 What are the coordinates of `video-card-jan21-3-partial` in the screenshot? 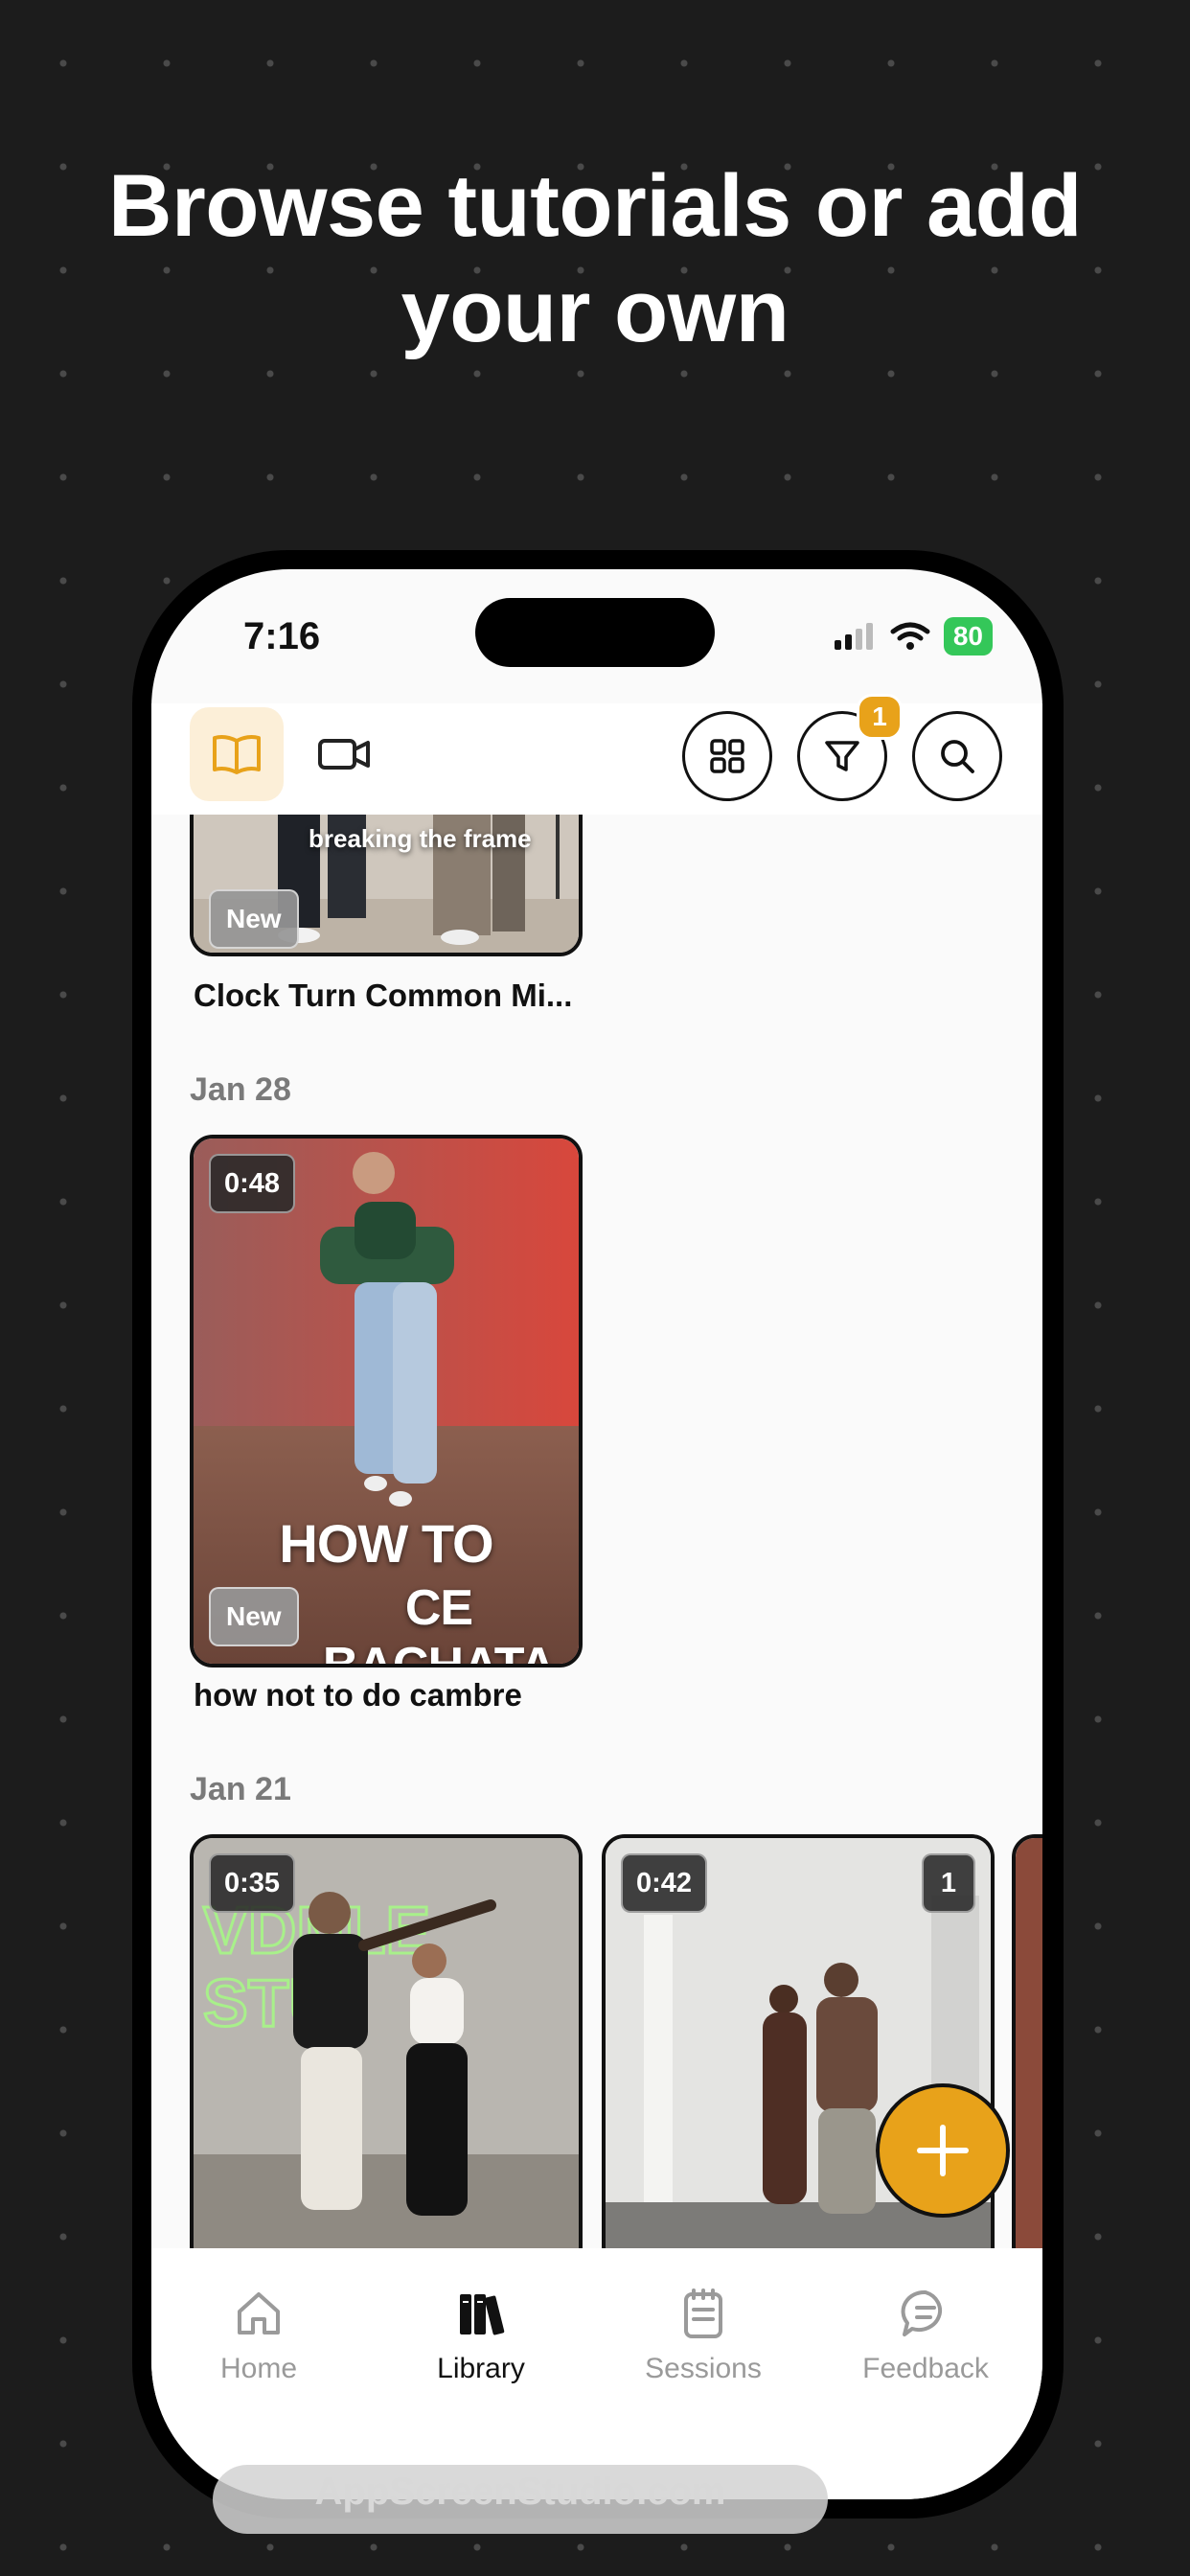 It's located at (1027, 2041).